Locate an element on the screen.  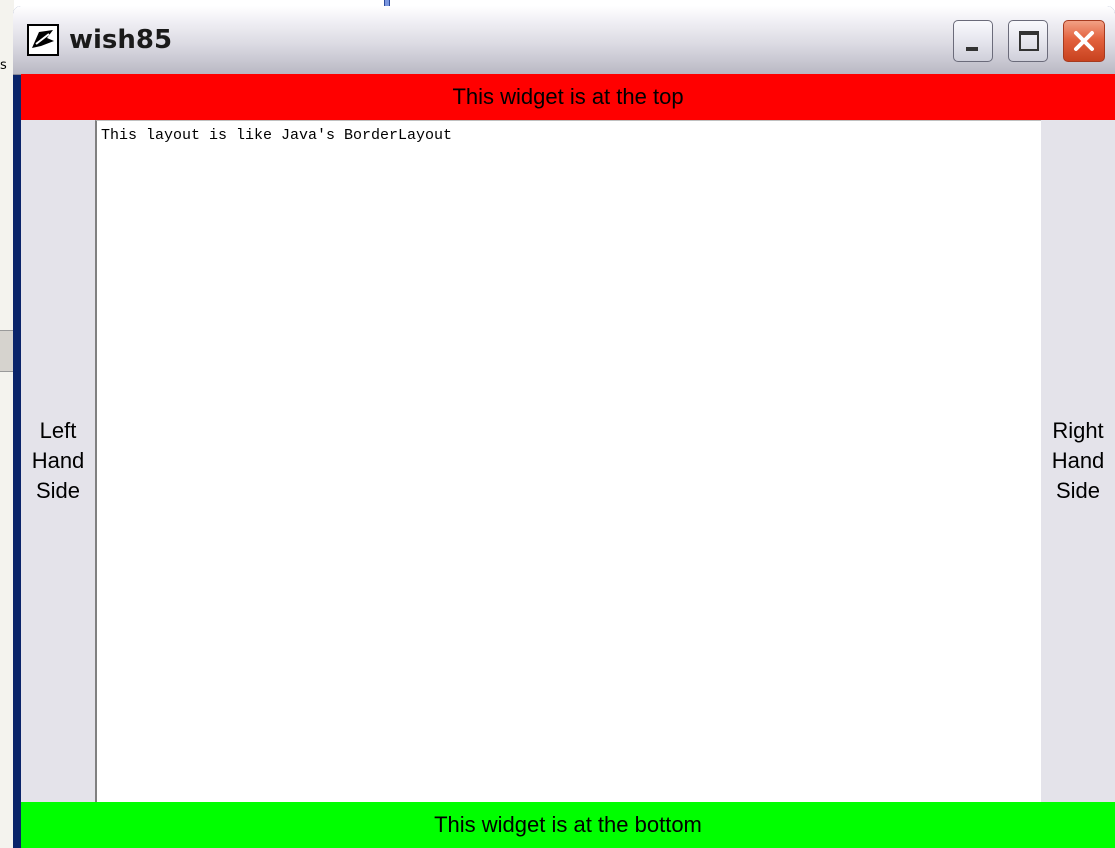
title-bar: wish85 is located at coordinates (564, 40).